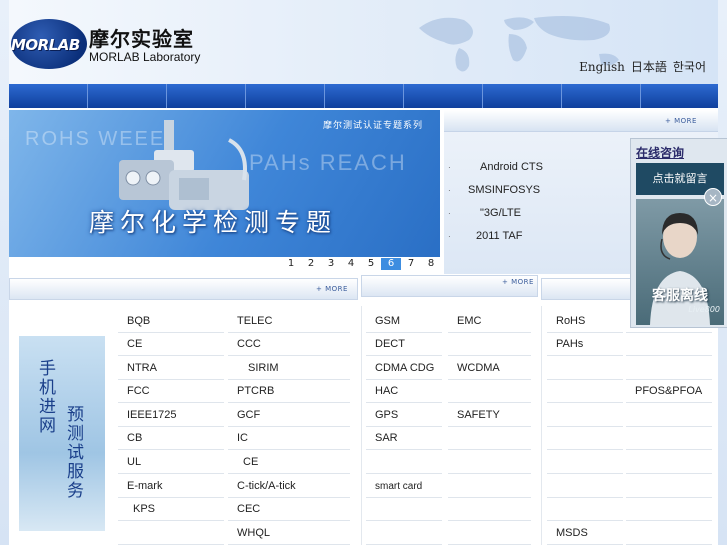  Describe the element at coordinates (289, 509) in the screenshot. I see `cert-link: CEC` at that location.